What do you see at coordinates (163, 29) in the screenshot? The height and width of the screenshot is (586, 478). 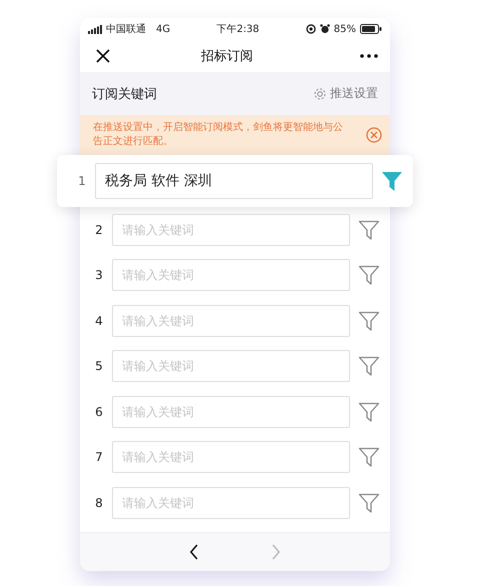 I see `network-type: 4G` at bounding box center [163, 29].